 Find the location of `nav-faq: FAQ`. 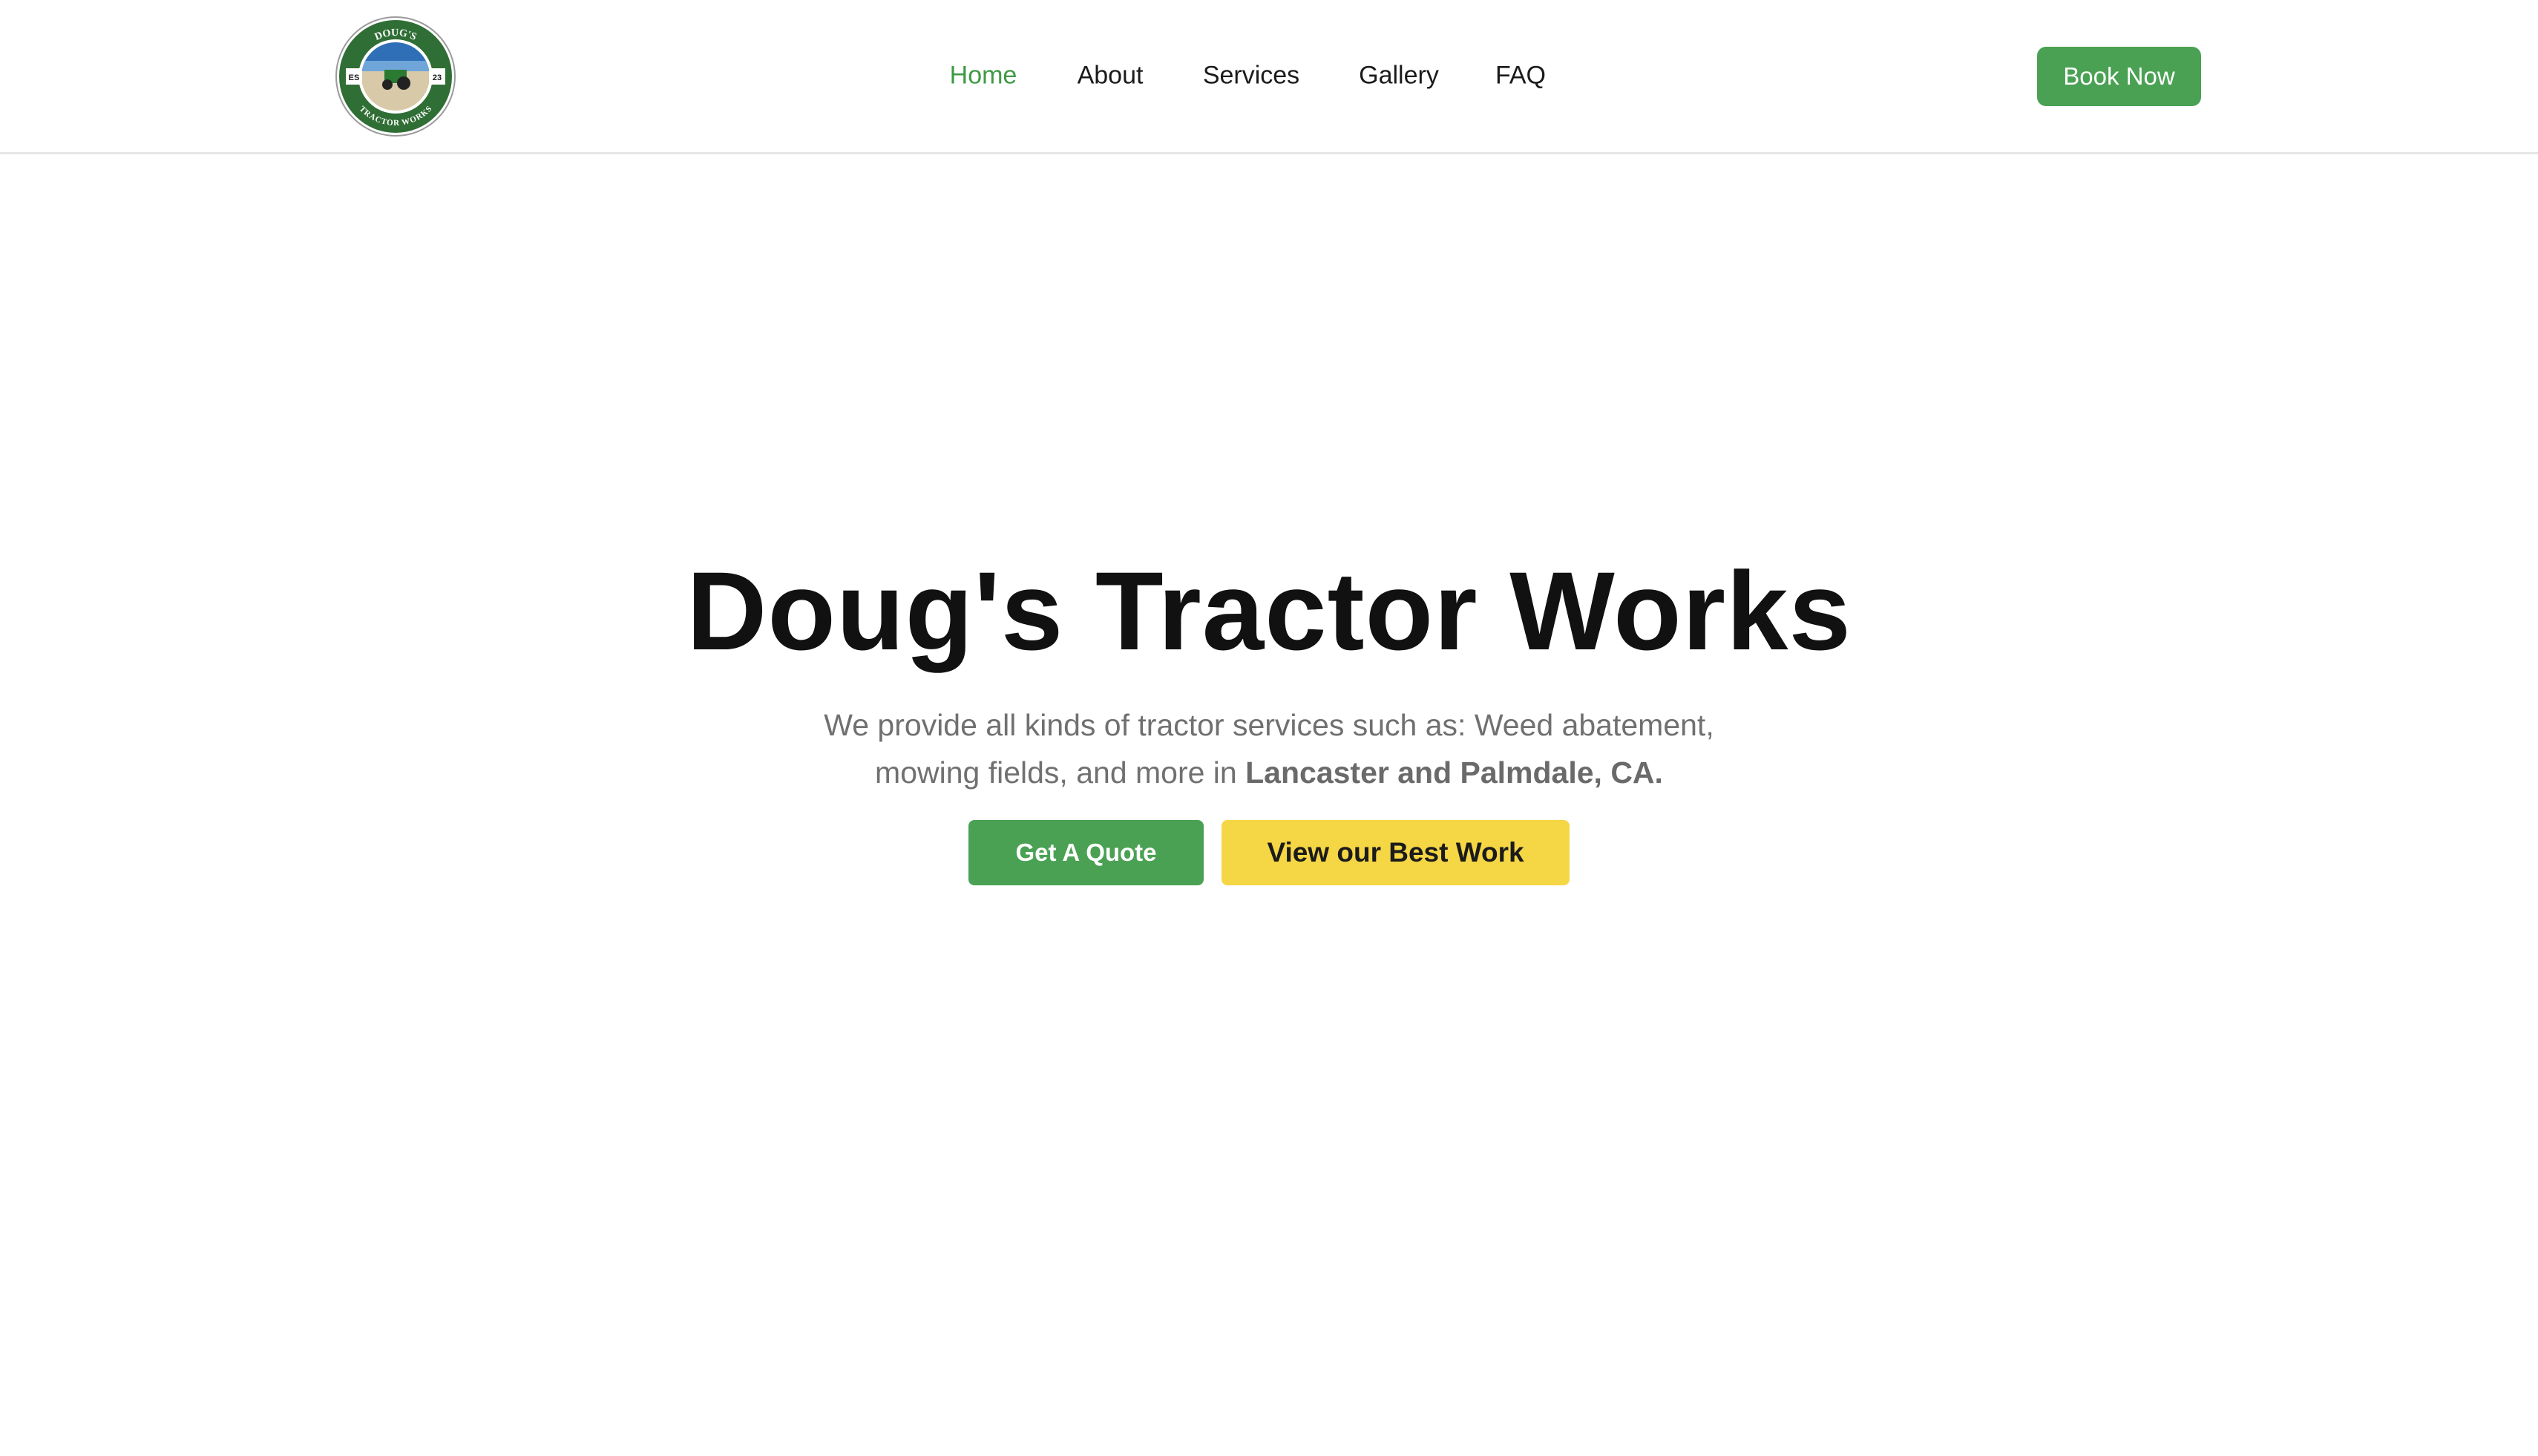

nav-faq: FAQ is located at coordinates (1520, 76).